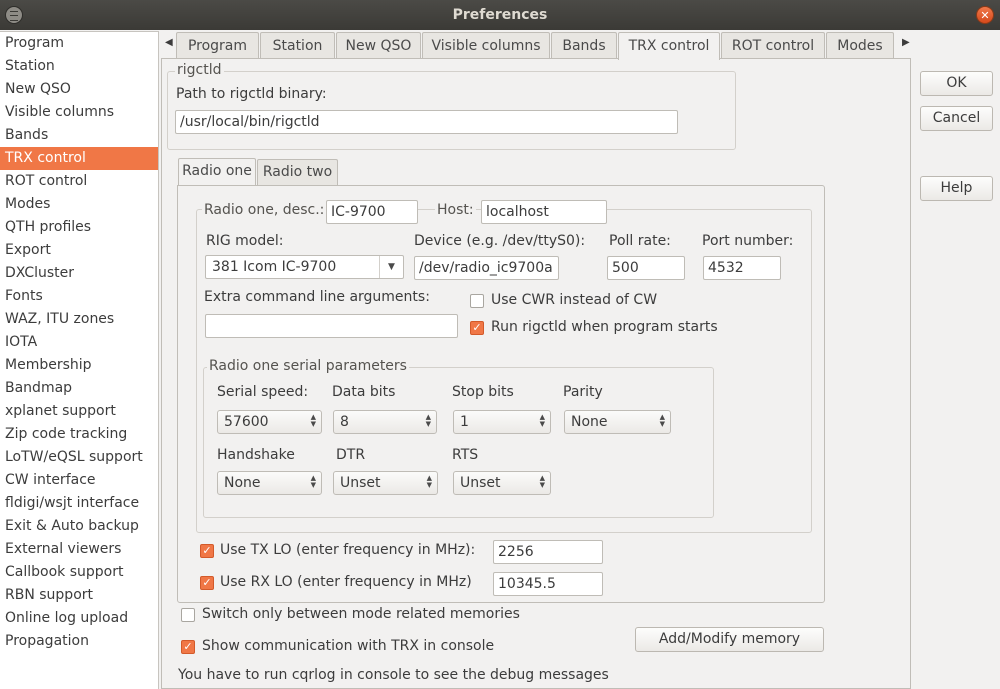 The width and height of the screenshot is (1000, 689). I want to click on tab-new-qso: New QSO, so click(378, 45).